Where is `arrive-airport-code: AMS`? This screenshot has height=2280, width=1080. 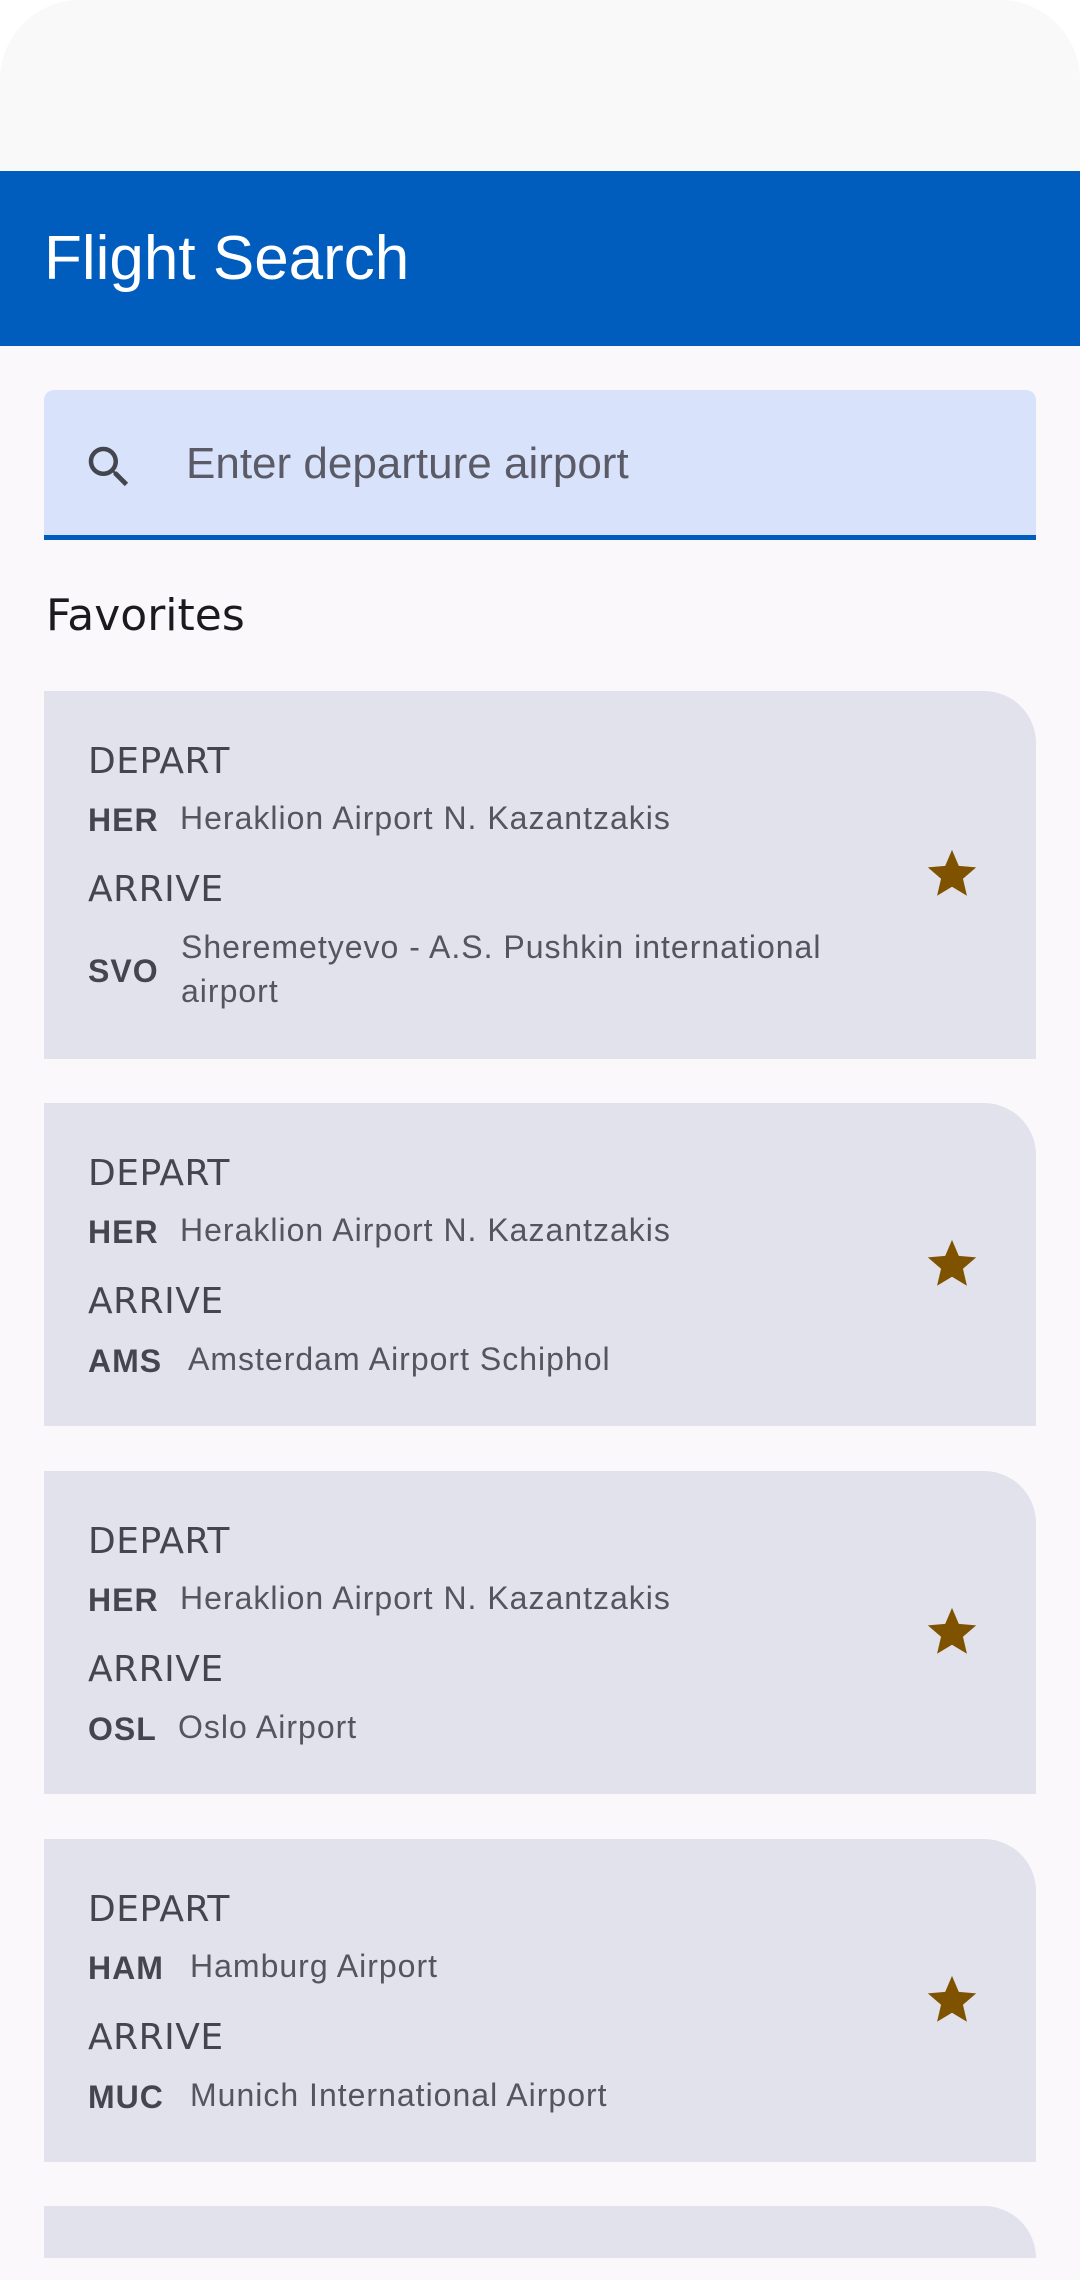
arrive-airport-code: AMS is located at coordinates (125, 1361).